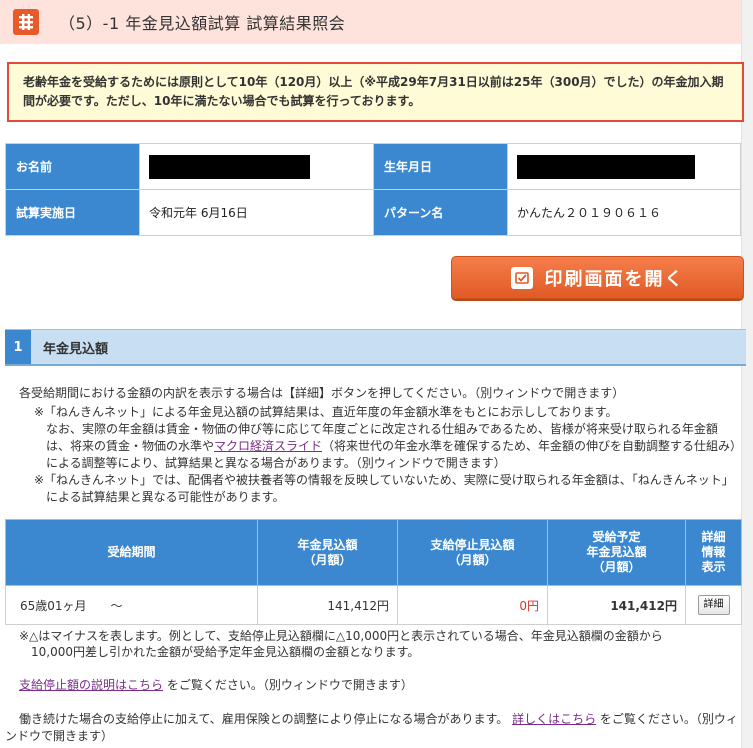 This screenshot has height=748, width=753. I want to click on date-label: 試算実施日, so click(72, 212).